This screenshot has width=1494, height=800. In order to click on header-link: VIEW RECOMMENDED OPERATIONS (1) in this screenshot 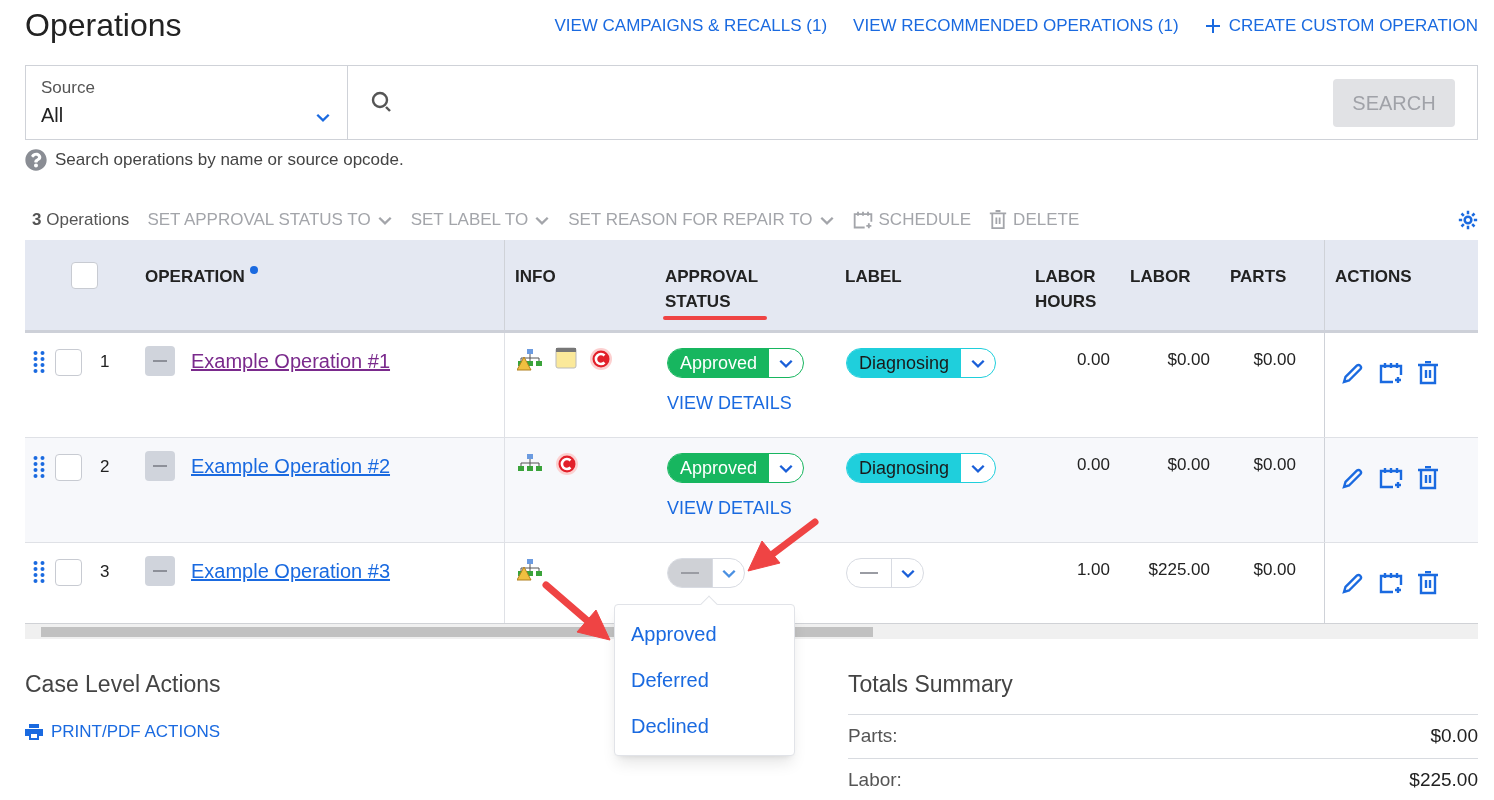, I will do `click(1016, 26)`.